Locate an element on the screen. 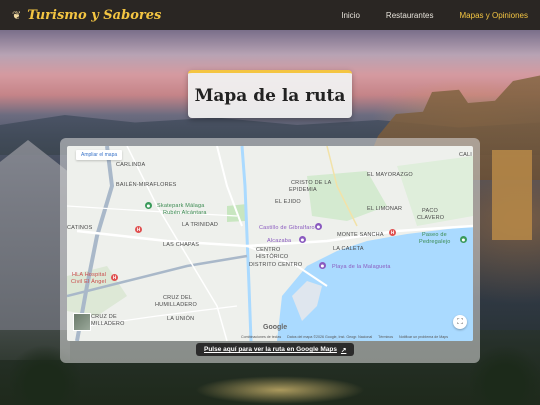 This screenshot has width=540, height=405. map-label: HISTÓRICO is located at coordinates (272, 257).